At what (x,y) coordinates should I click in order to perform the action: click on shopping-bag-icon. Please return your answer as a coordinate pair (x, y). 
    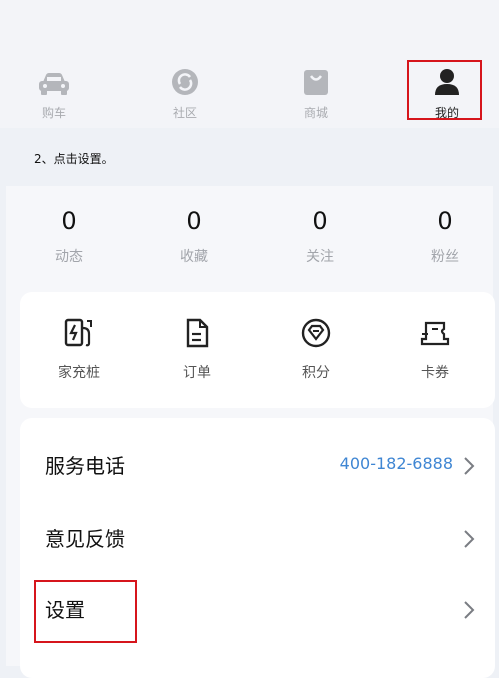
    Looking at the image, I should click on (316, 79).